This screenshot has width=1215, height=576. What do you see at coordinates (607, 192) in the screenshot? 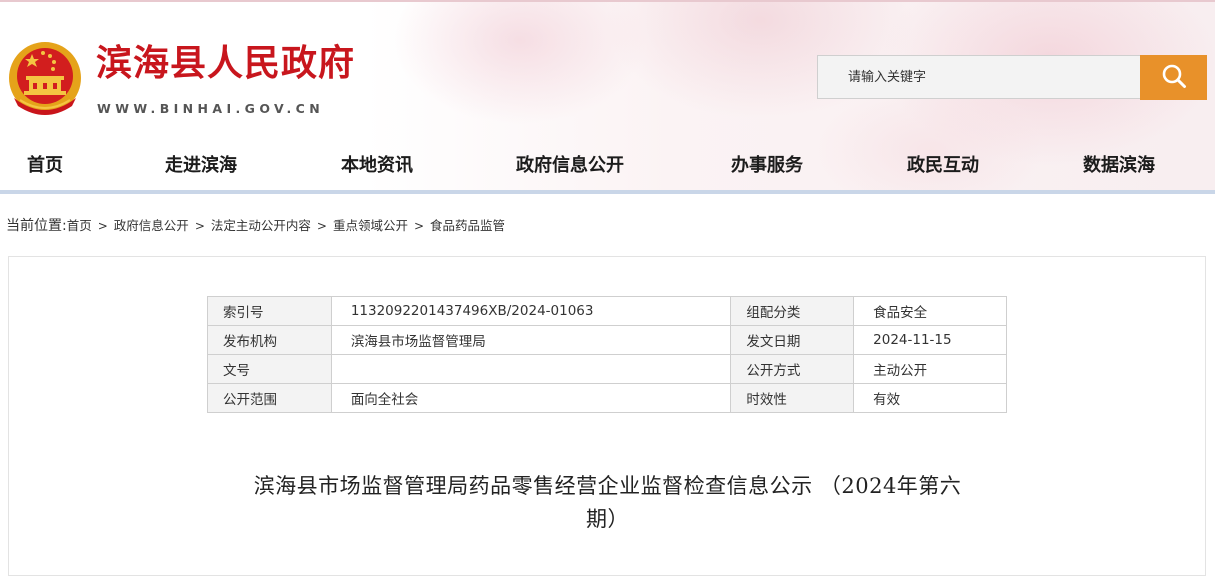
I see `nav-divider` at bounding box center [607, 192].